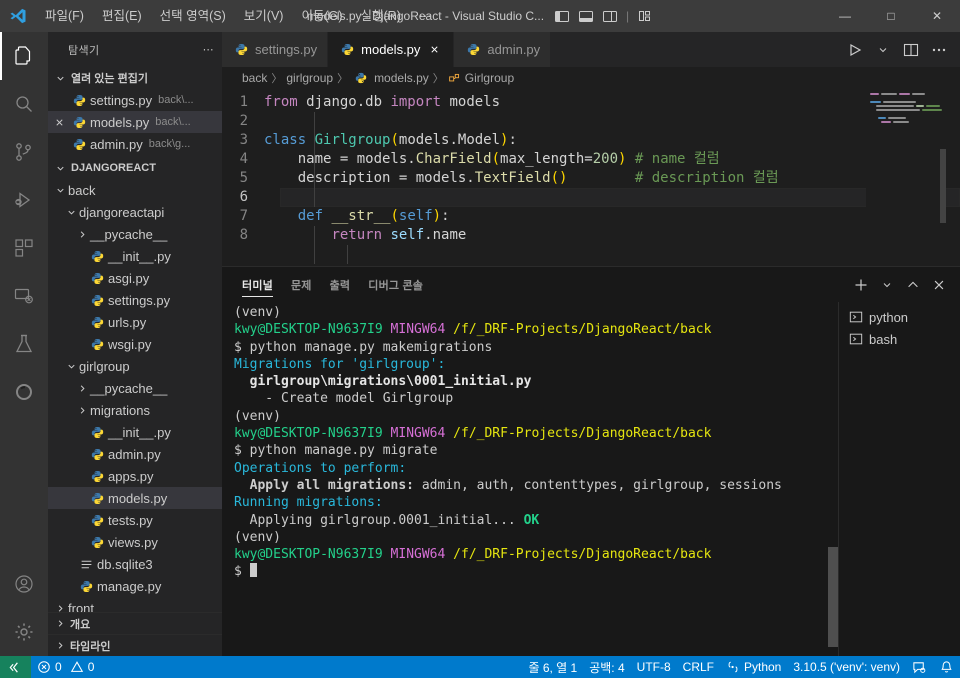  What do you see at coordinates (24, 632) in the screenshot?
I see `gear-icon` at bounding box center [24, 632].